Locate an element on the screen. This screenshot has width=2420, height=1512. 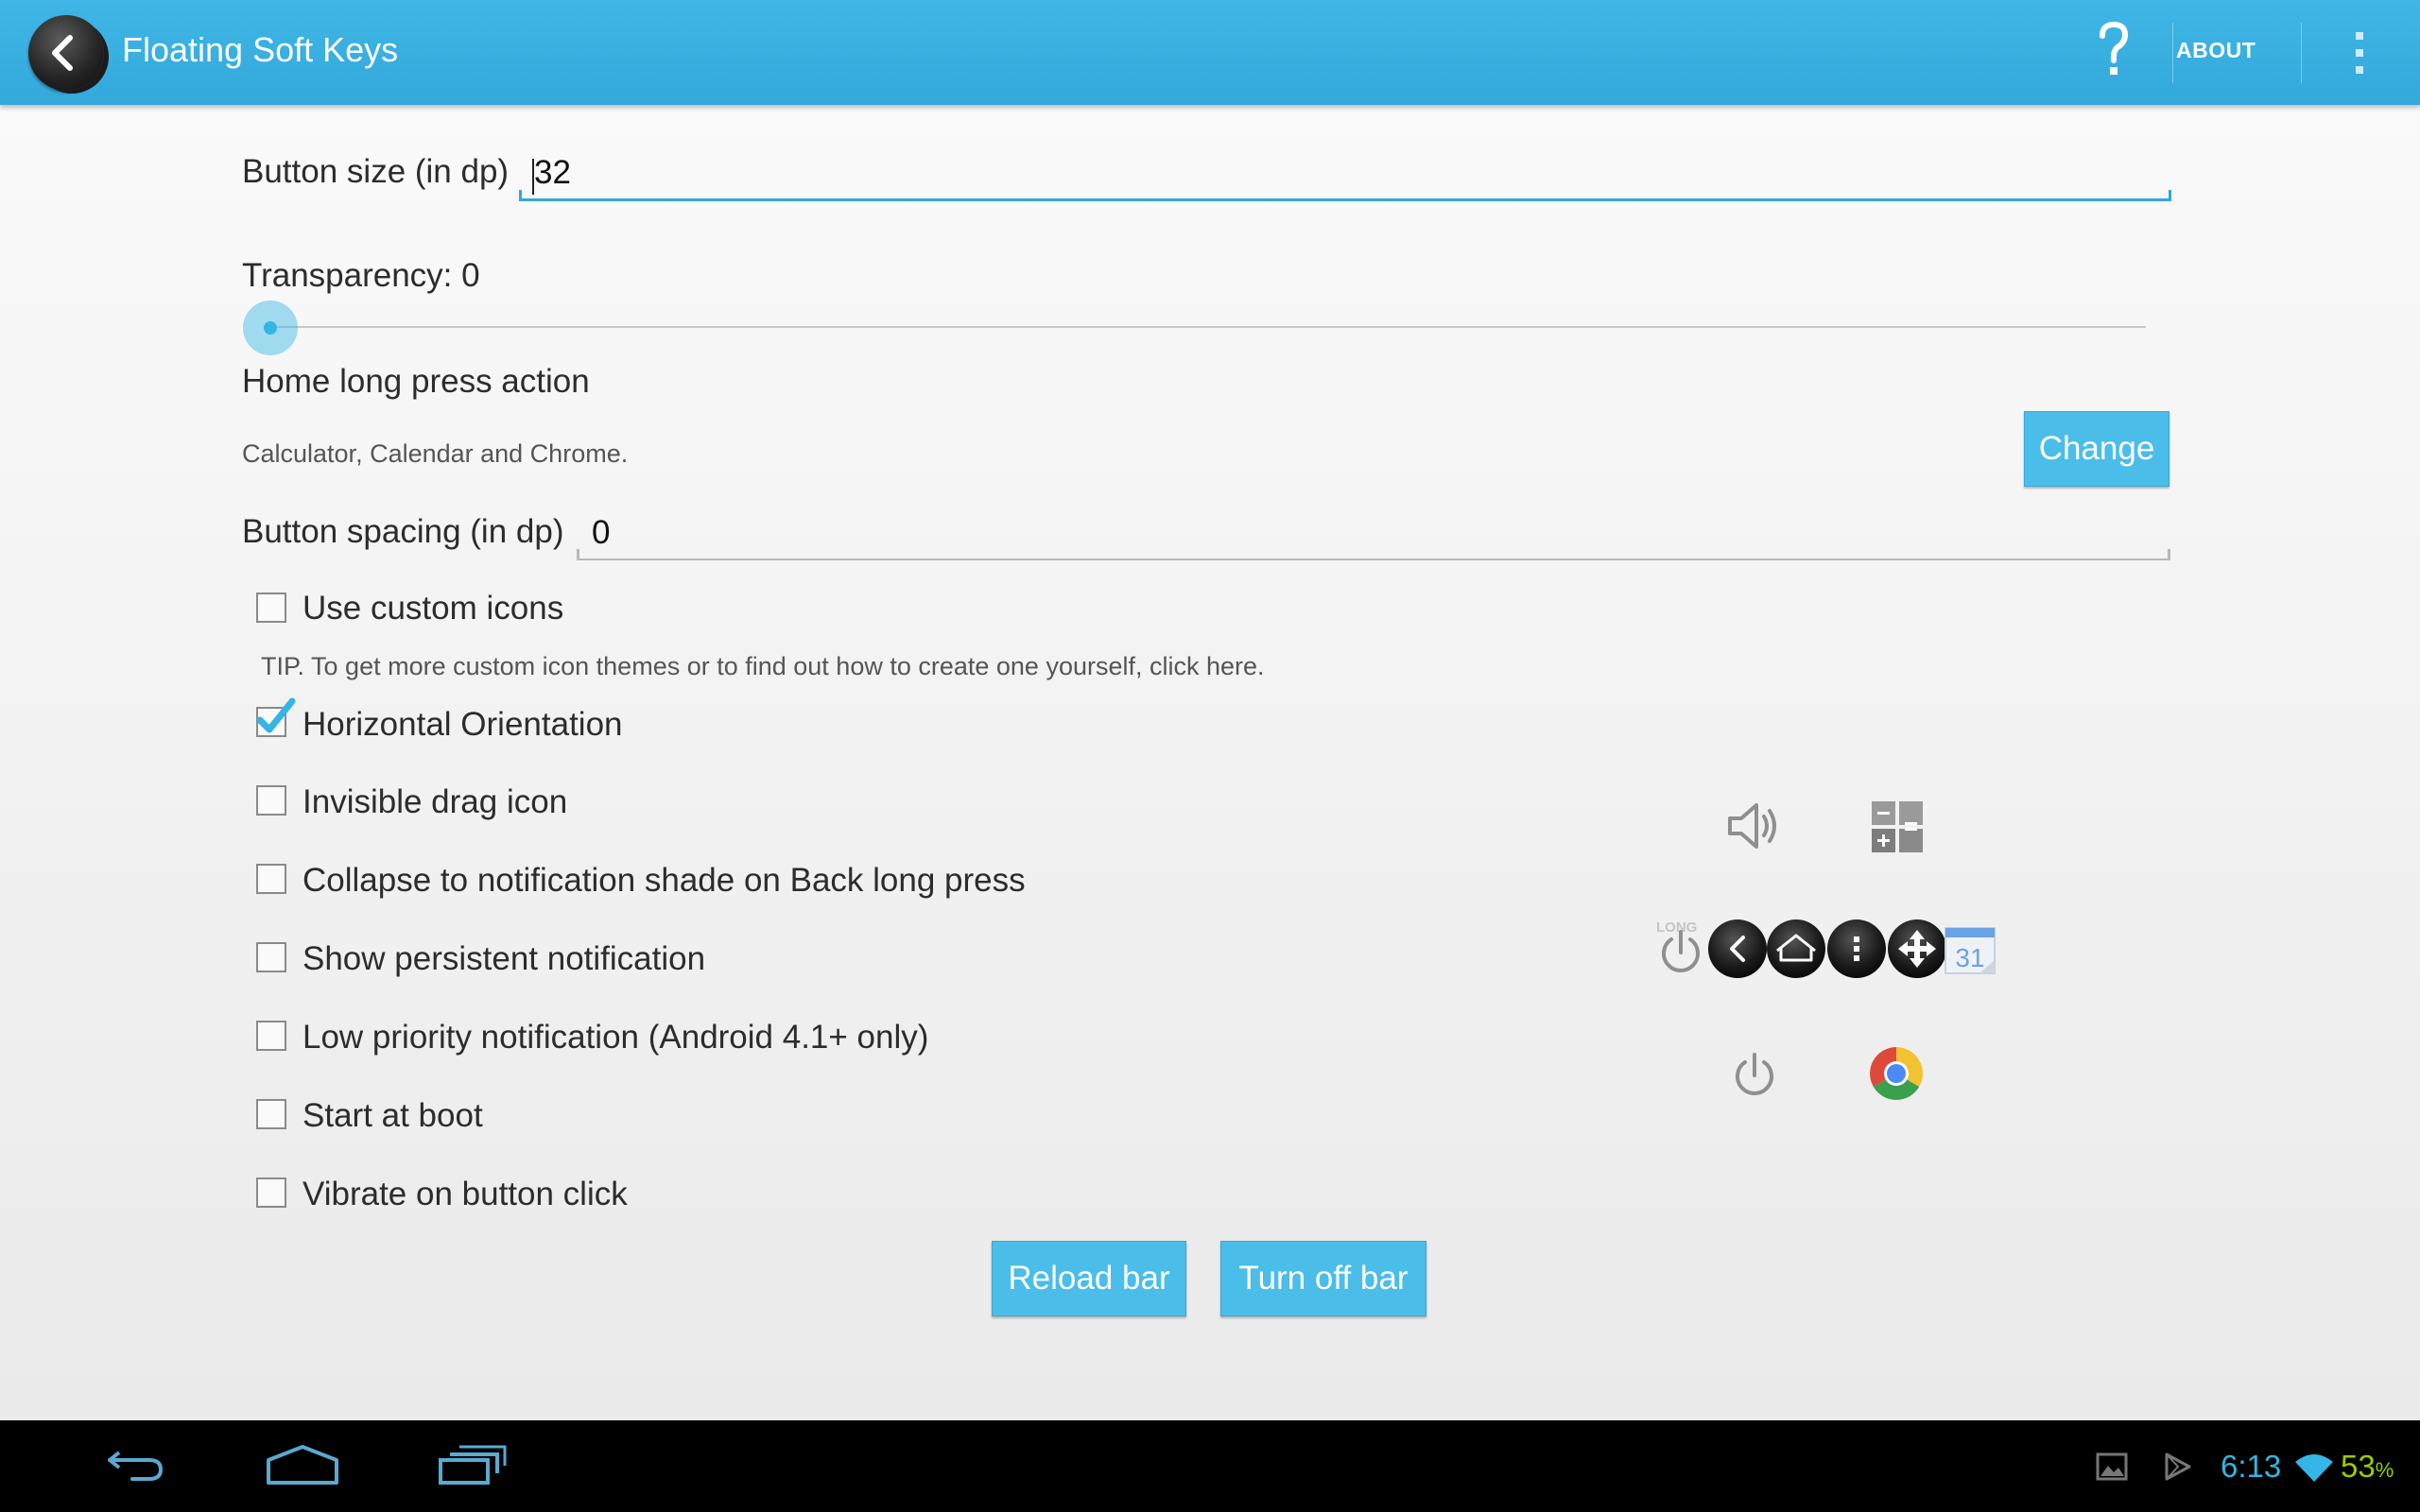
transparency-slider-thumb is located at coordinates (270, 328).